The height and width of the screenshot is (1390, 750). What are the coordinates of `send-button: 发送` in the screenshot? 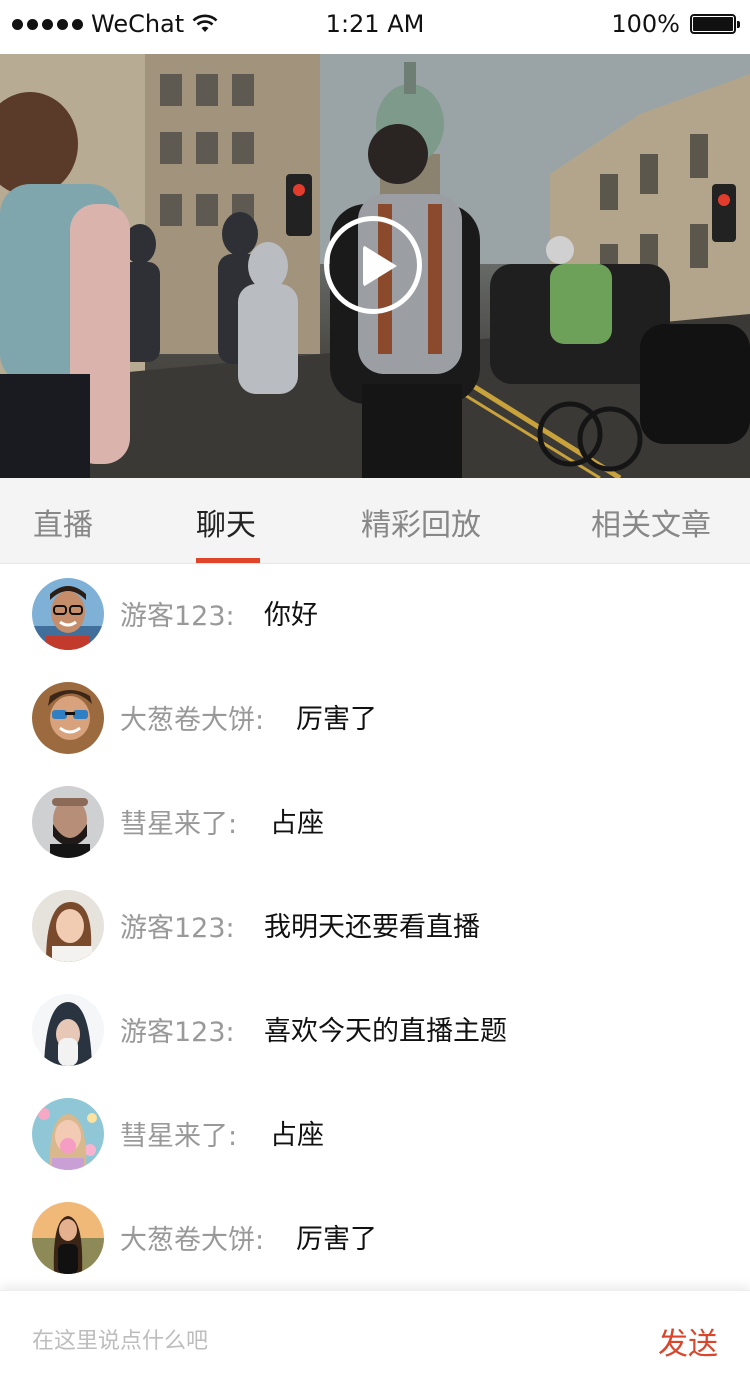 It's located at (688, 1341).